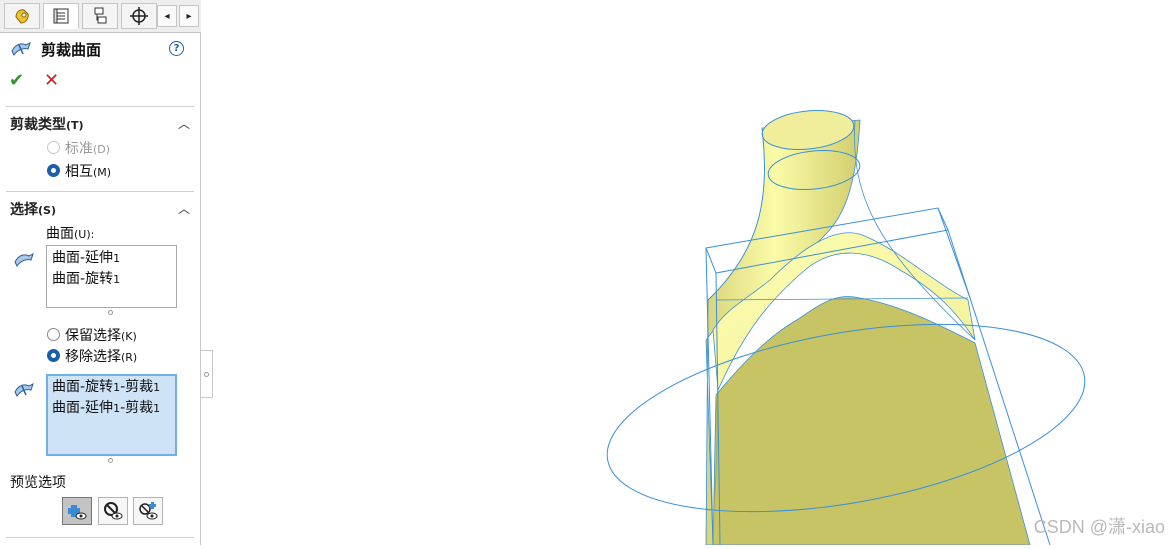 The width and height of the screenshot is (1171, 549). I want to click on preview-options-title: 预览选项, so click(38, 483).